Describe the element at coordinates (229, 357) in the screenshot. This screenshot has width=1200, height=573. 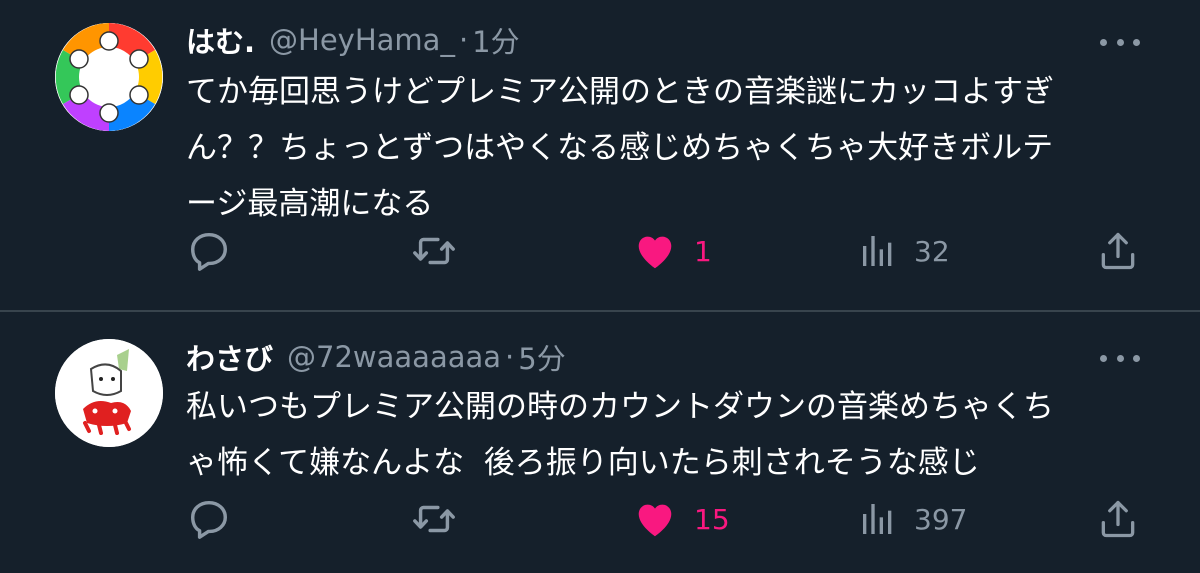
I see `display-name: わさび` at that location.